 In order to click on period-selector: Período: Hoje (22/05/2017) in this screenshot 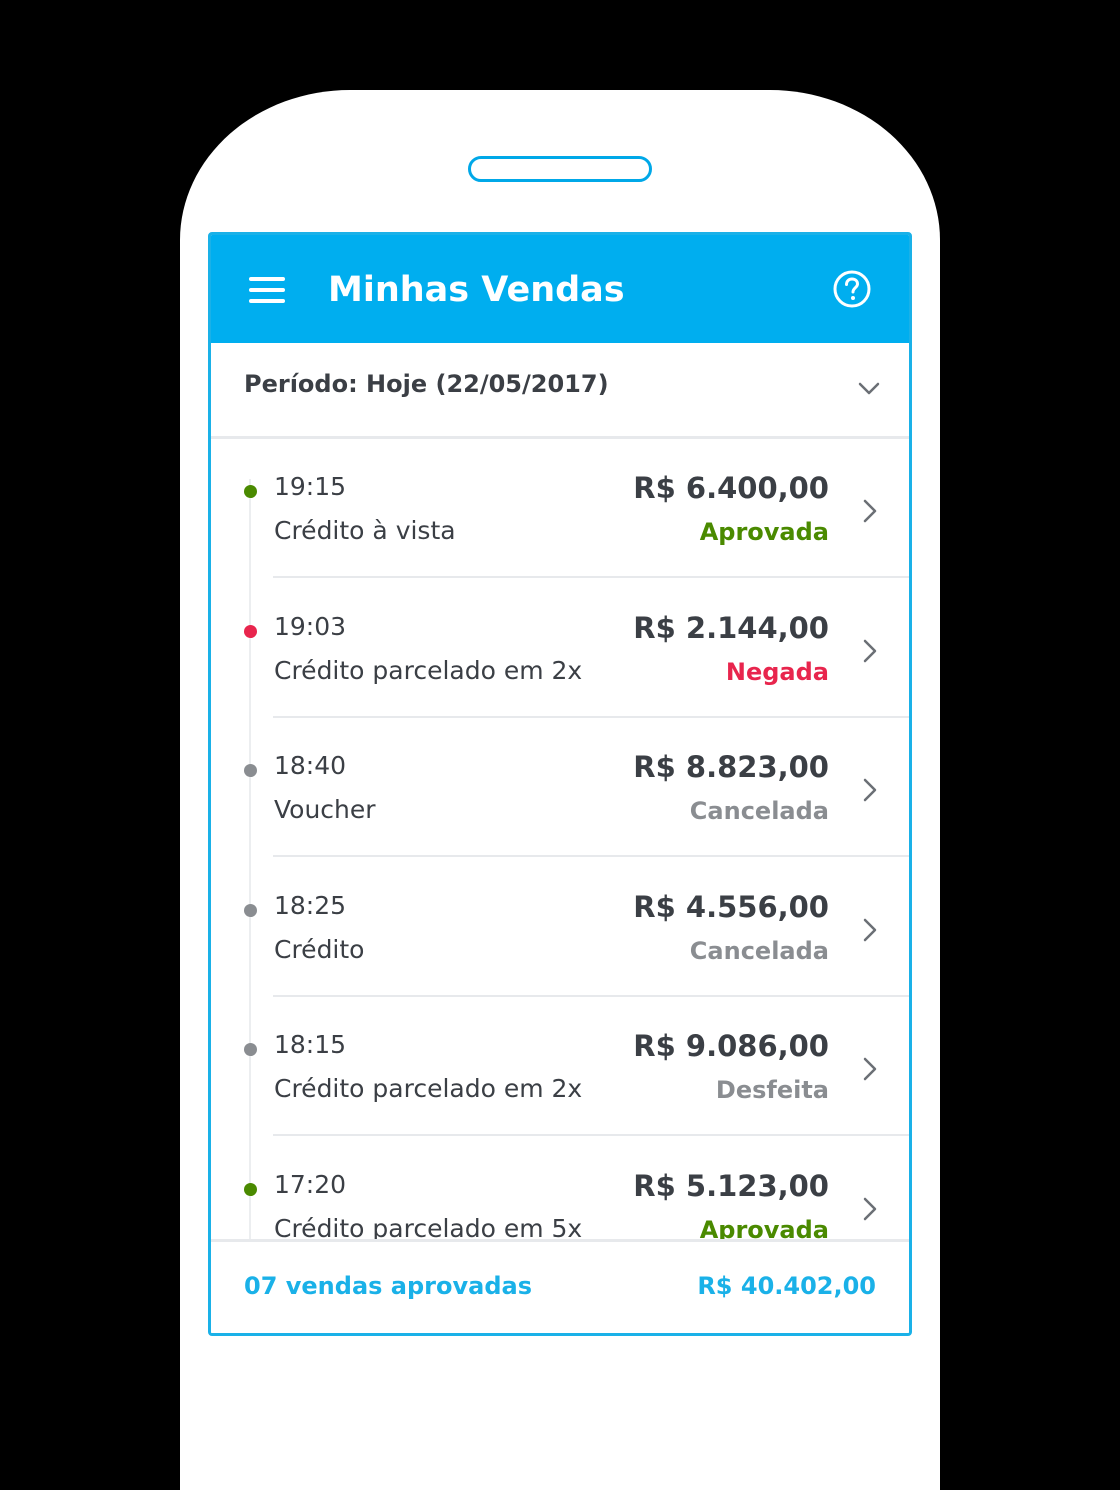, I will do `click(560, 391)`.